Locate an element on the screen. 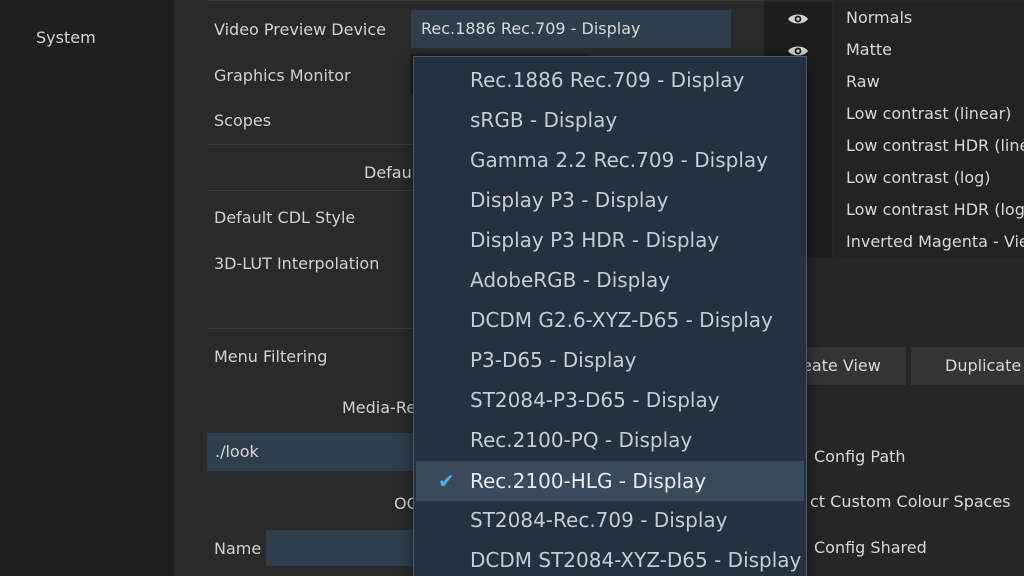 Image resolution: width=1024 pixels, height=576 pixels. dropdown-option: DCDM G2.6-XYZ-D65 - Display is located at coordinates (610, 320).